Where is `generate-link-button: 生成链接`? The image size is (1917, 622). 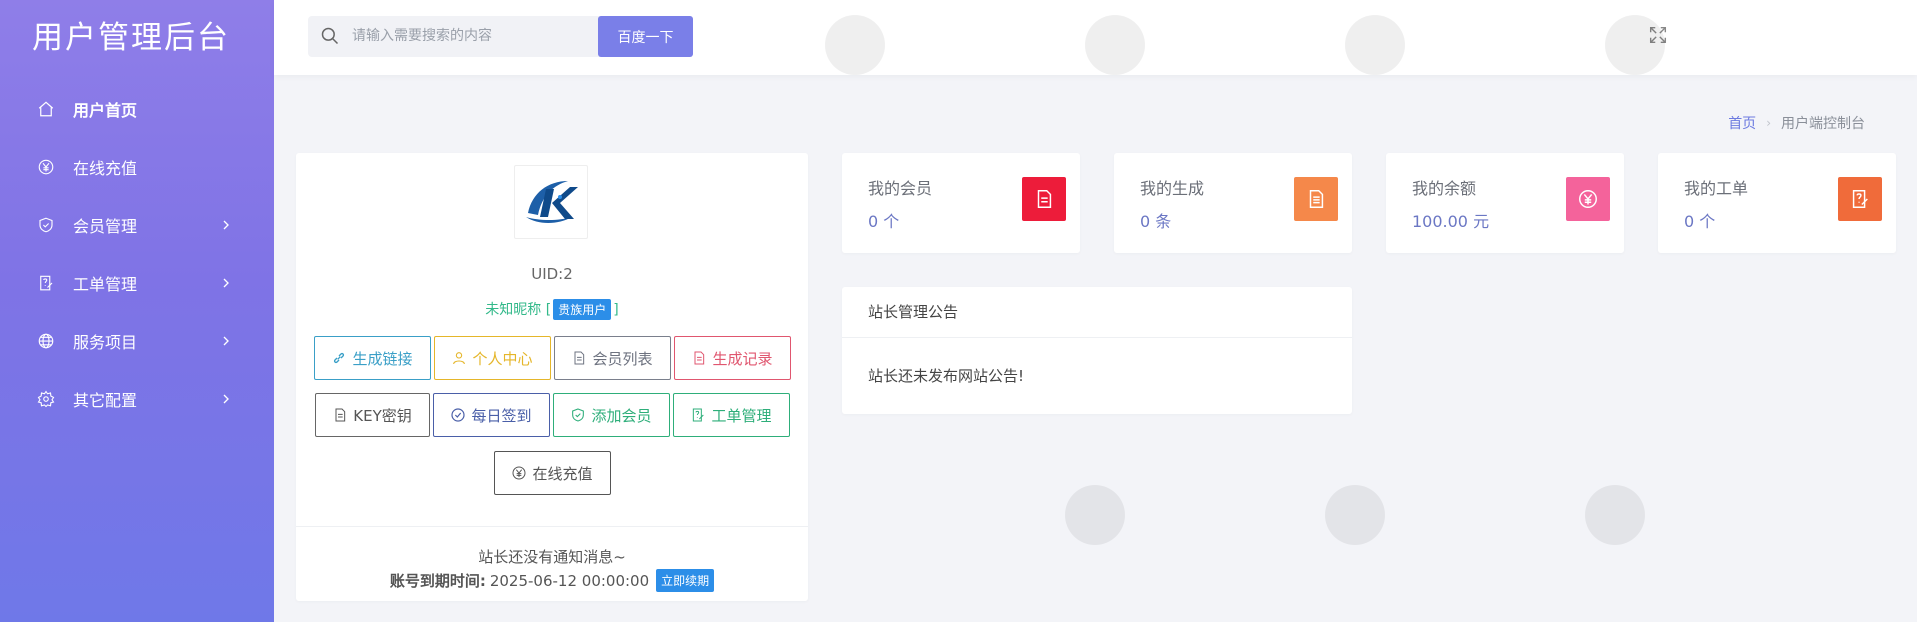
generate-link-button: 生成链接 is located at coordinates (372, 358).